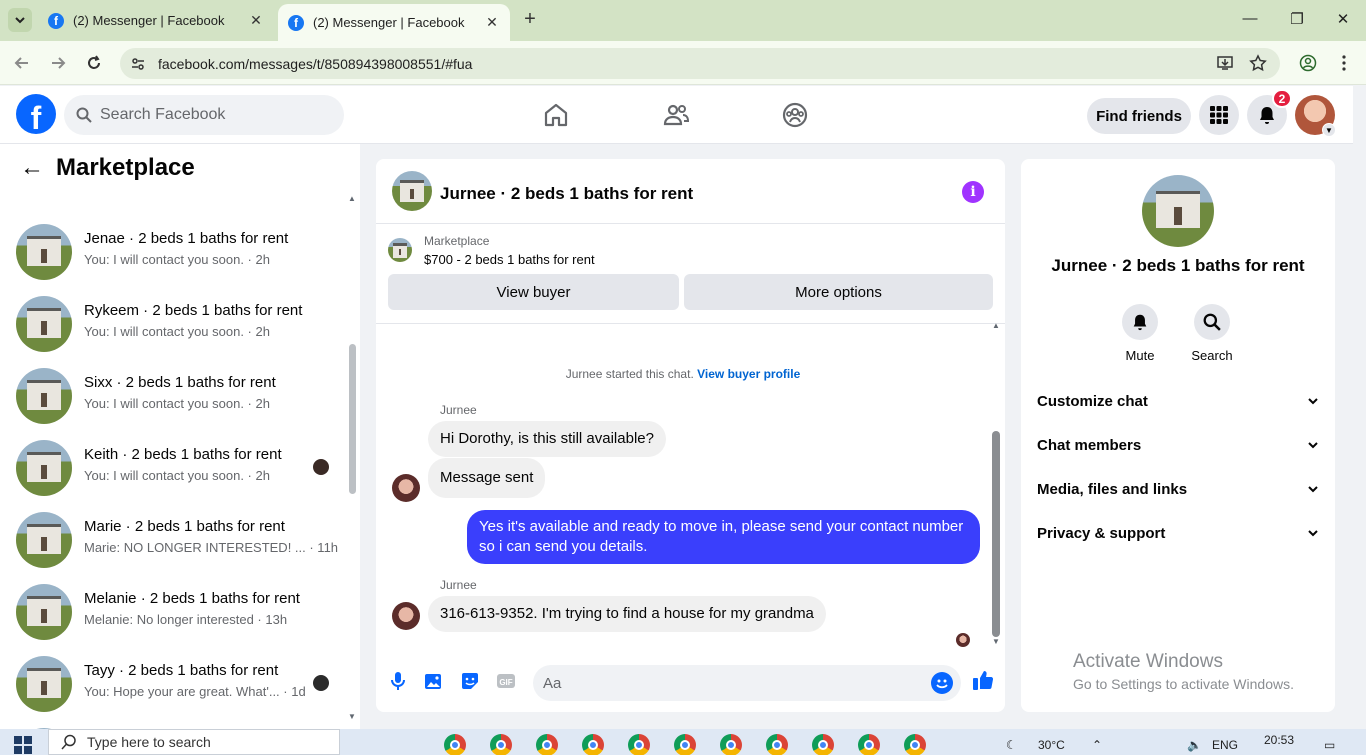 This screenshot has height=755, width=1366. I want to click on conversation-name: Rykeem · 2 beds 1 baths for rent, so click(193, 310).